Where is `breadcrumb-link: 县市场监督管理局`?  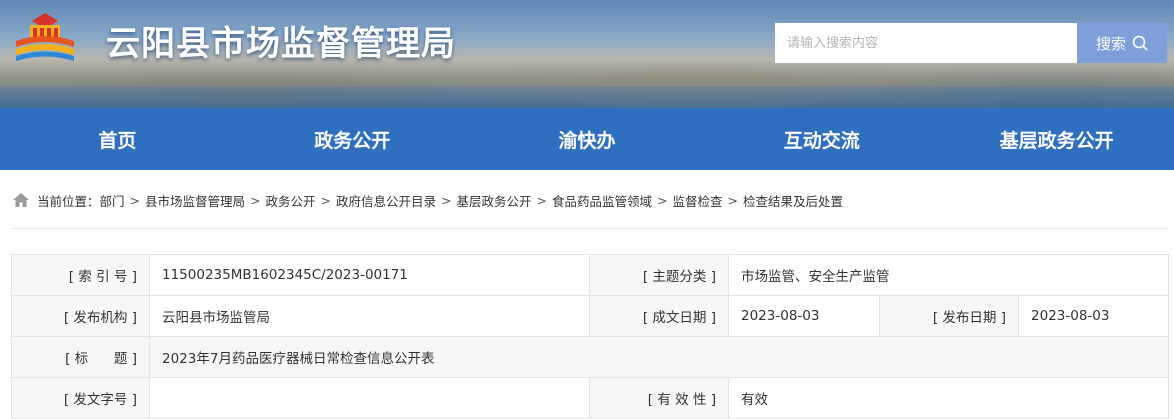 breadcrumb-link: 县市场监督管理局 is located at coordinates (195, 200).